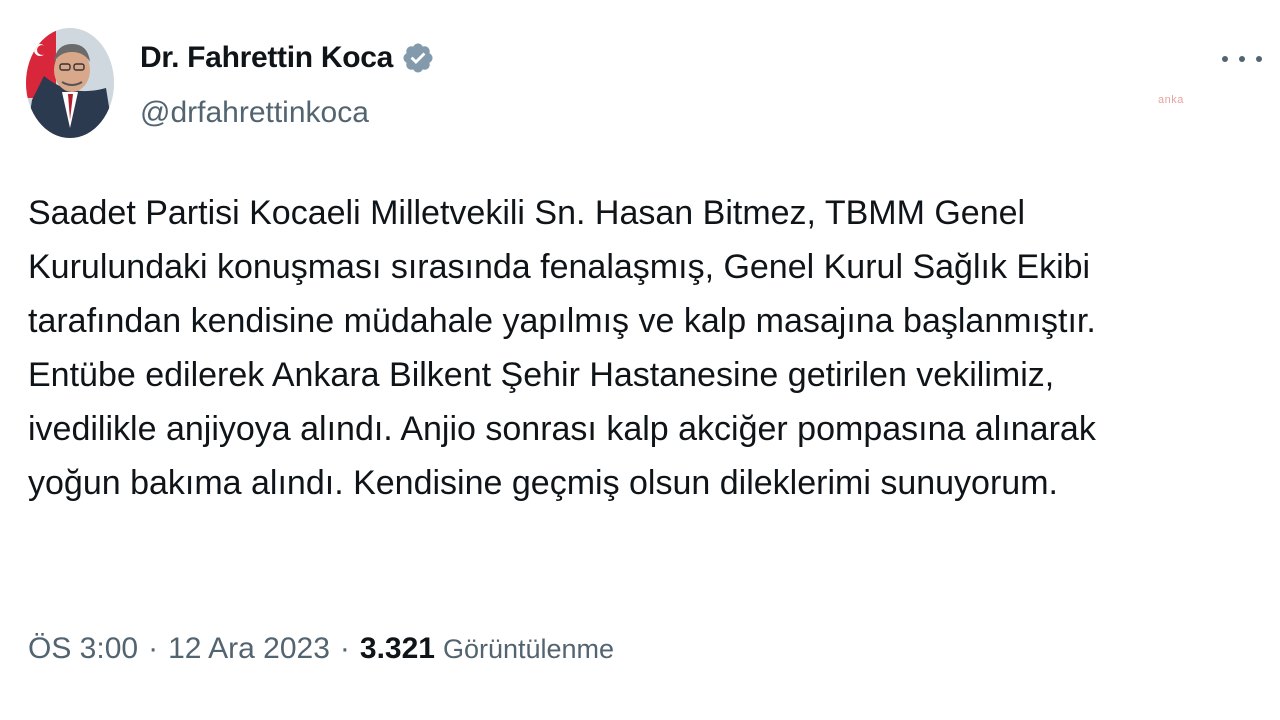  I want to click on tweet-date: 12 Ara 2023, so click(249, 649).